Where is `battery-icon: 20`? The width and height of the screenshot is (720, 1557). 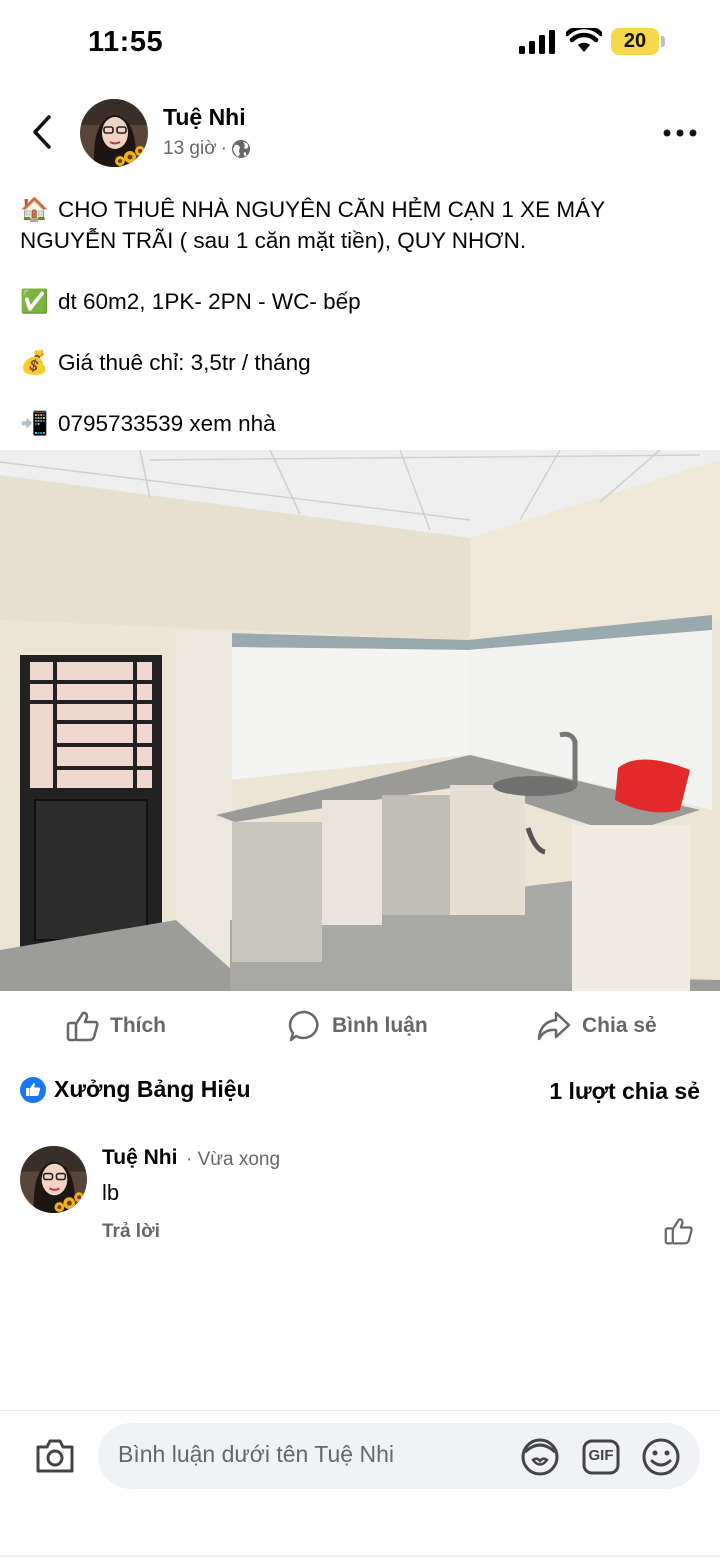
battery-icon: 20 is located at coordinates (635, 41).